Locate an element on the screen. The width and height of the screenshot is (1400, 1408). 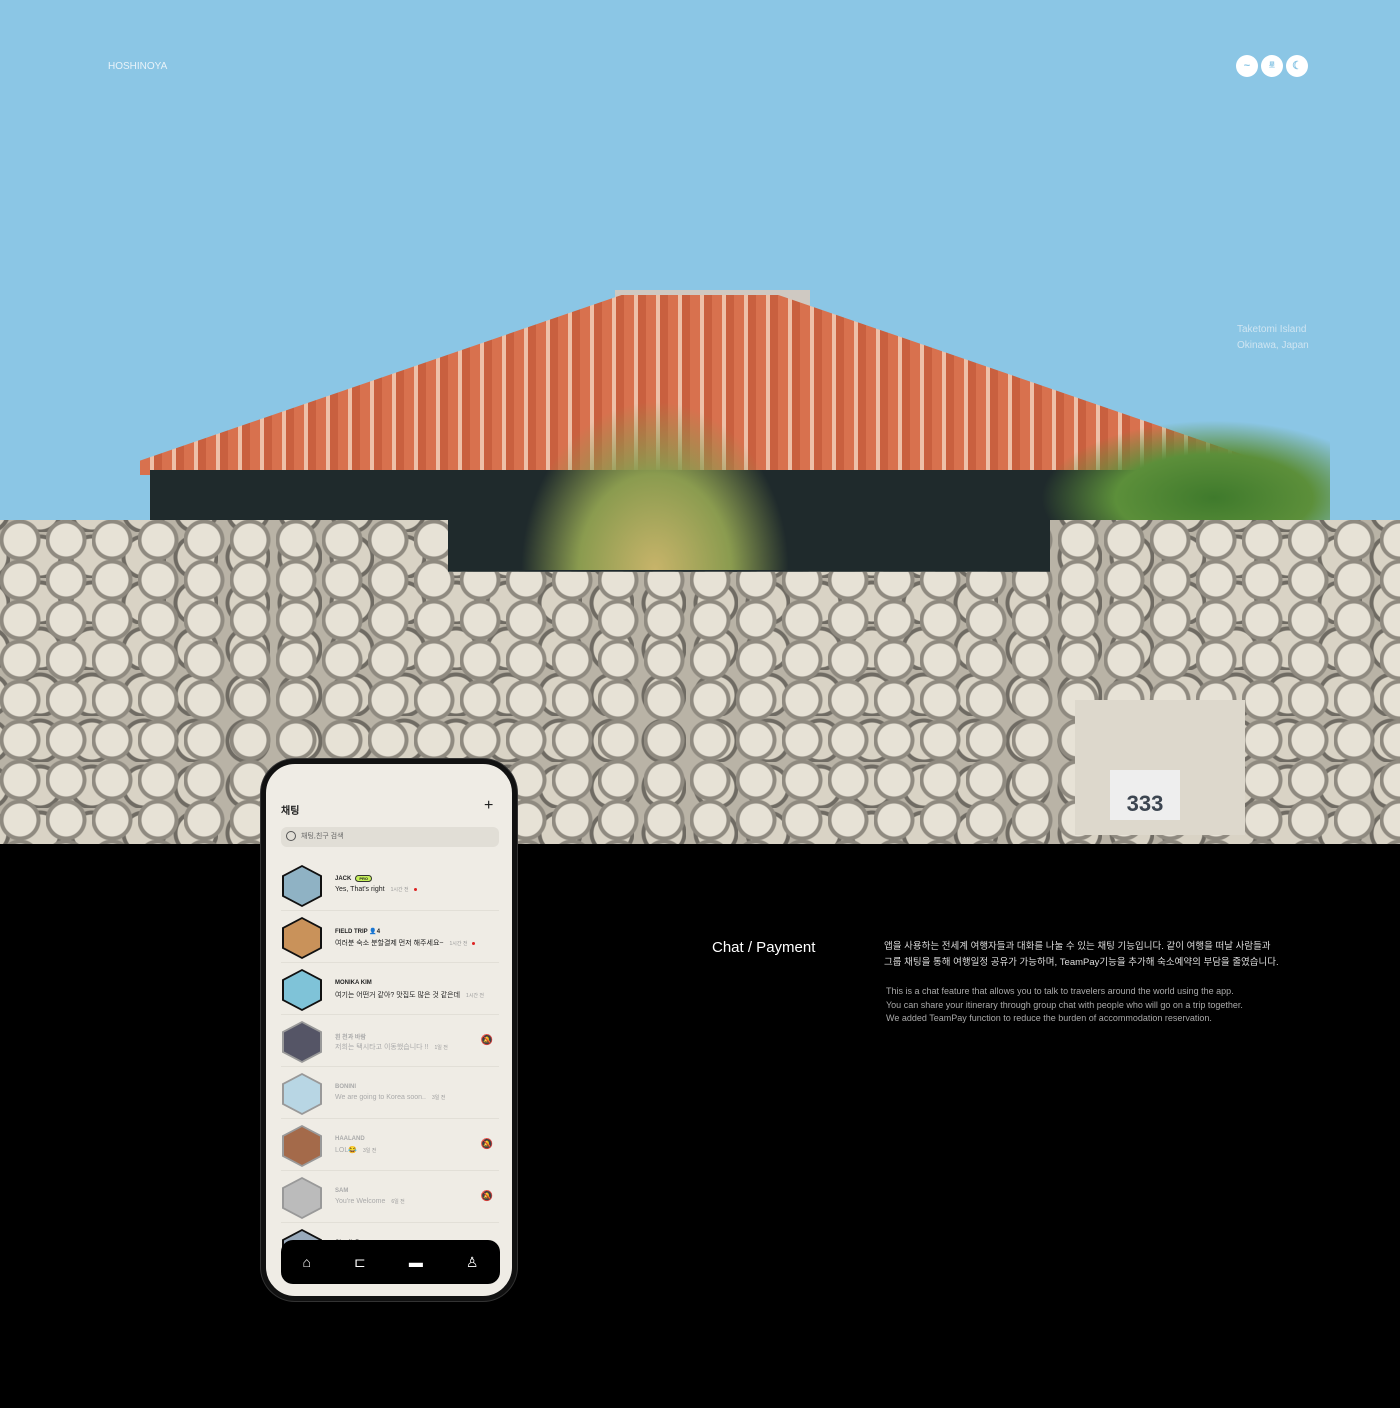
chat-title: 채팅 is located at coordinates (290, 811).